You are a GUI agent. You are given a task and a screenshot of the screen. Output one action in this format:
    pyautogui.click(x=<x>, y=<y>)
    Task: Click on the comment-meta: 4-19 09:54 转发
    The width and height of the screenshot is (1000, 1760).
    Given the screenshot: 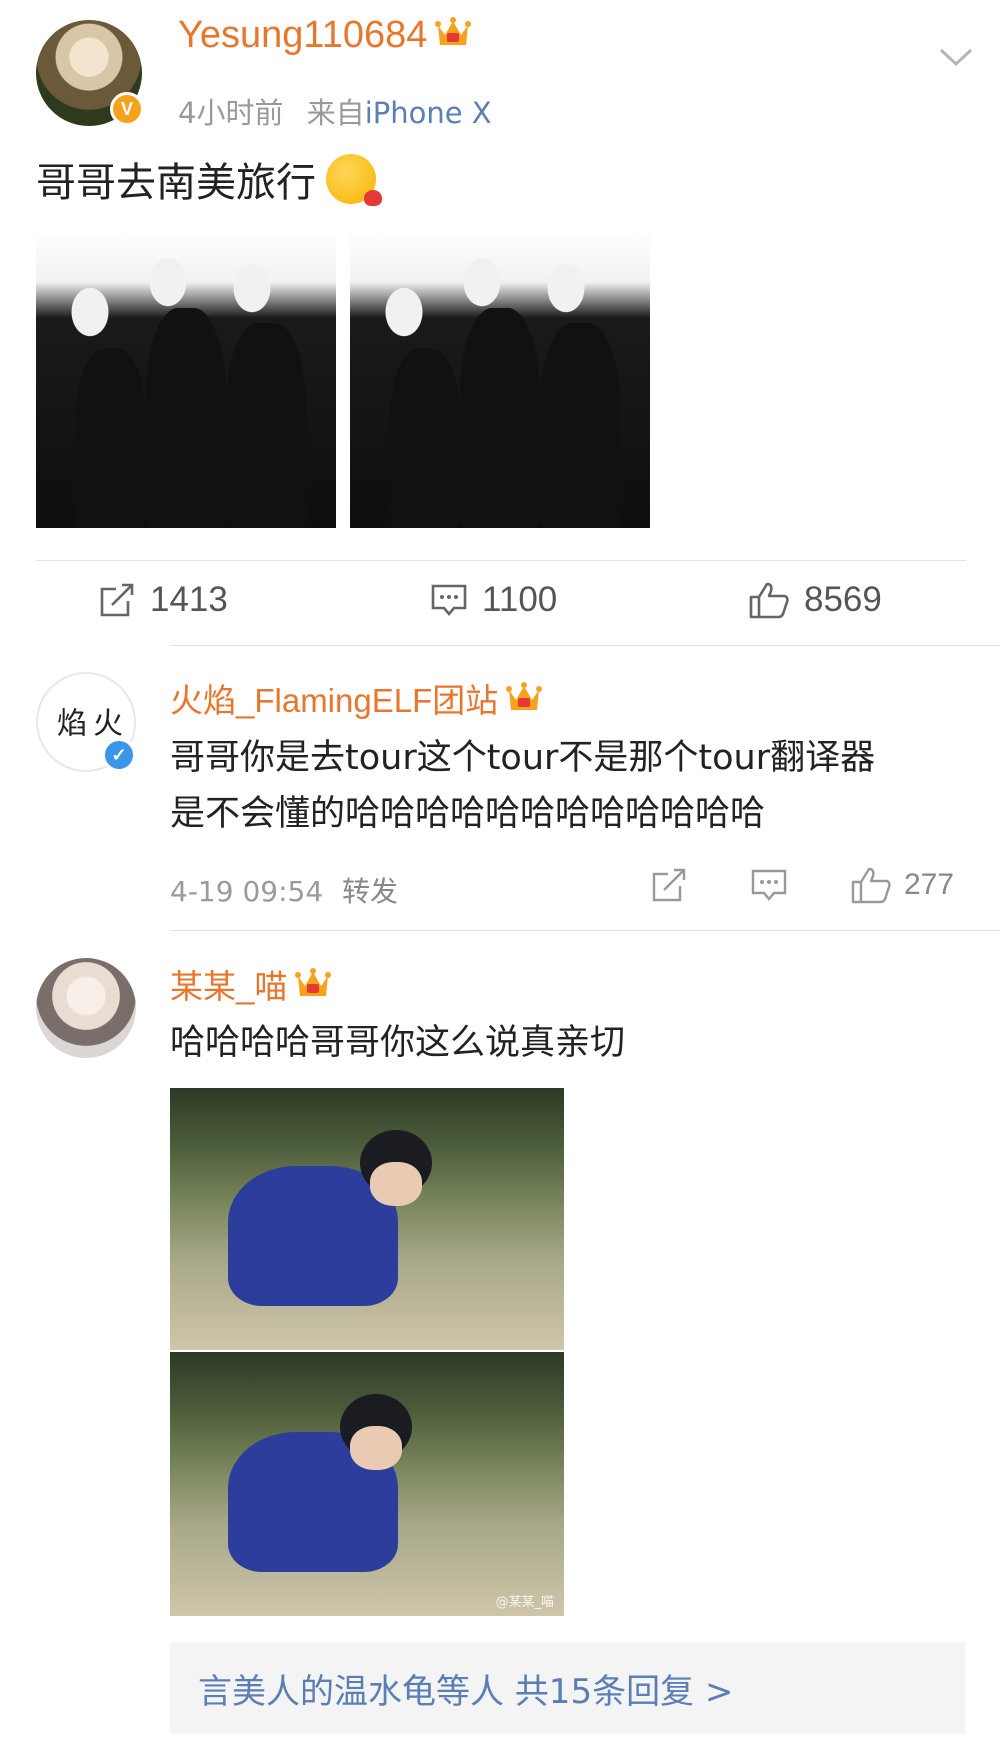 What is the action you would take?
    pyautogui.click(x=284, y=890)
    